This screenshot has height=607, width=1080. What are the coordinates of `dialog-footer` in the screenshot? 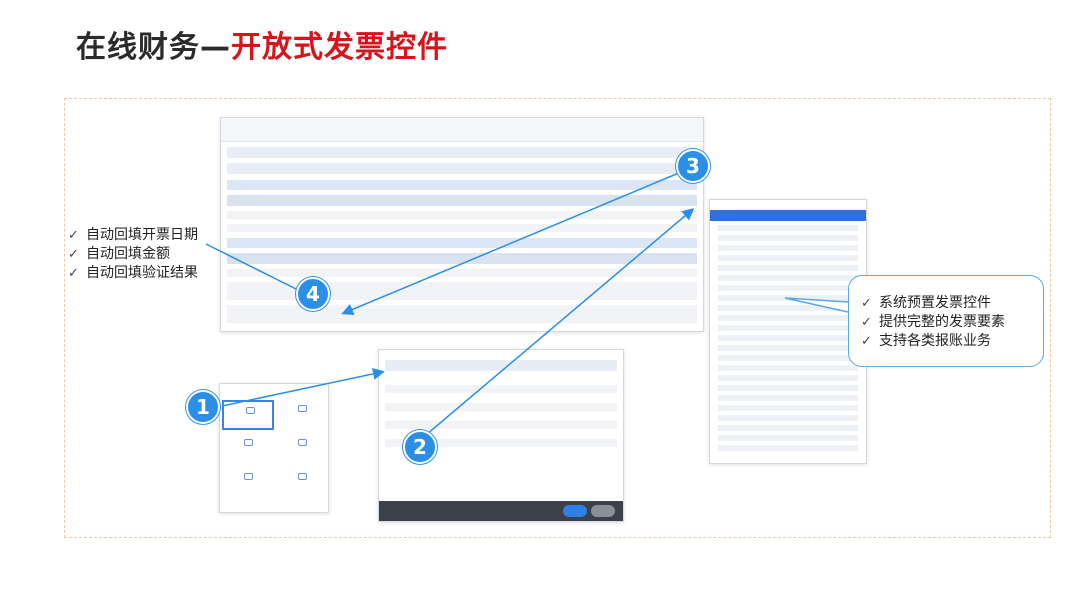 It's located at (501, 511).